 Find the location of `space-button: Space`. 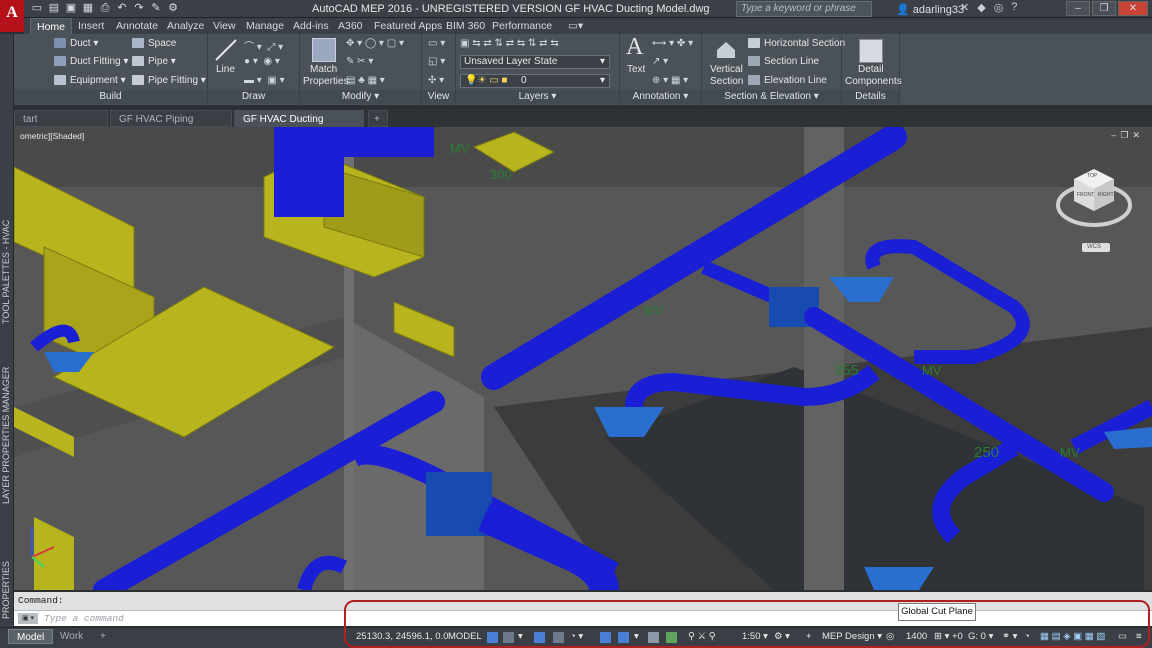

space-button: Space is located at coordinates (154, 43).